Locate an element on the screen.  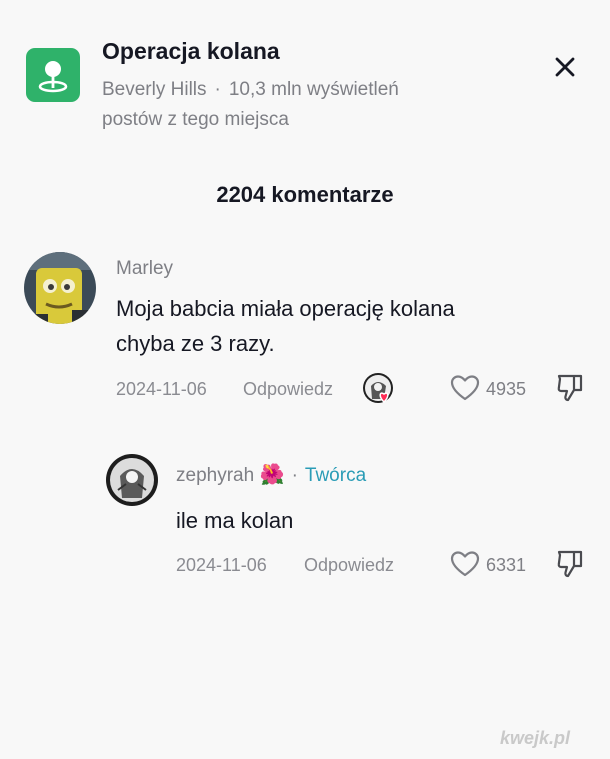
views-caption: postów z tego miejsca is located at coordinates (195, 119).